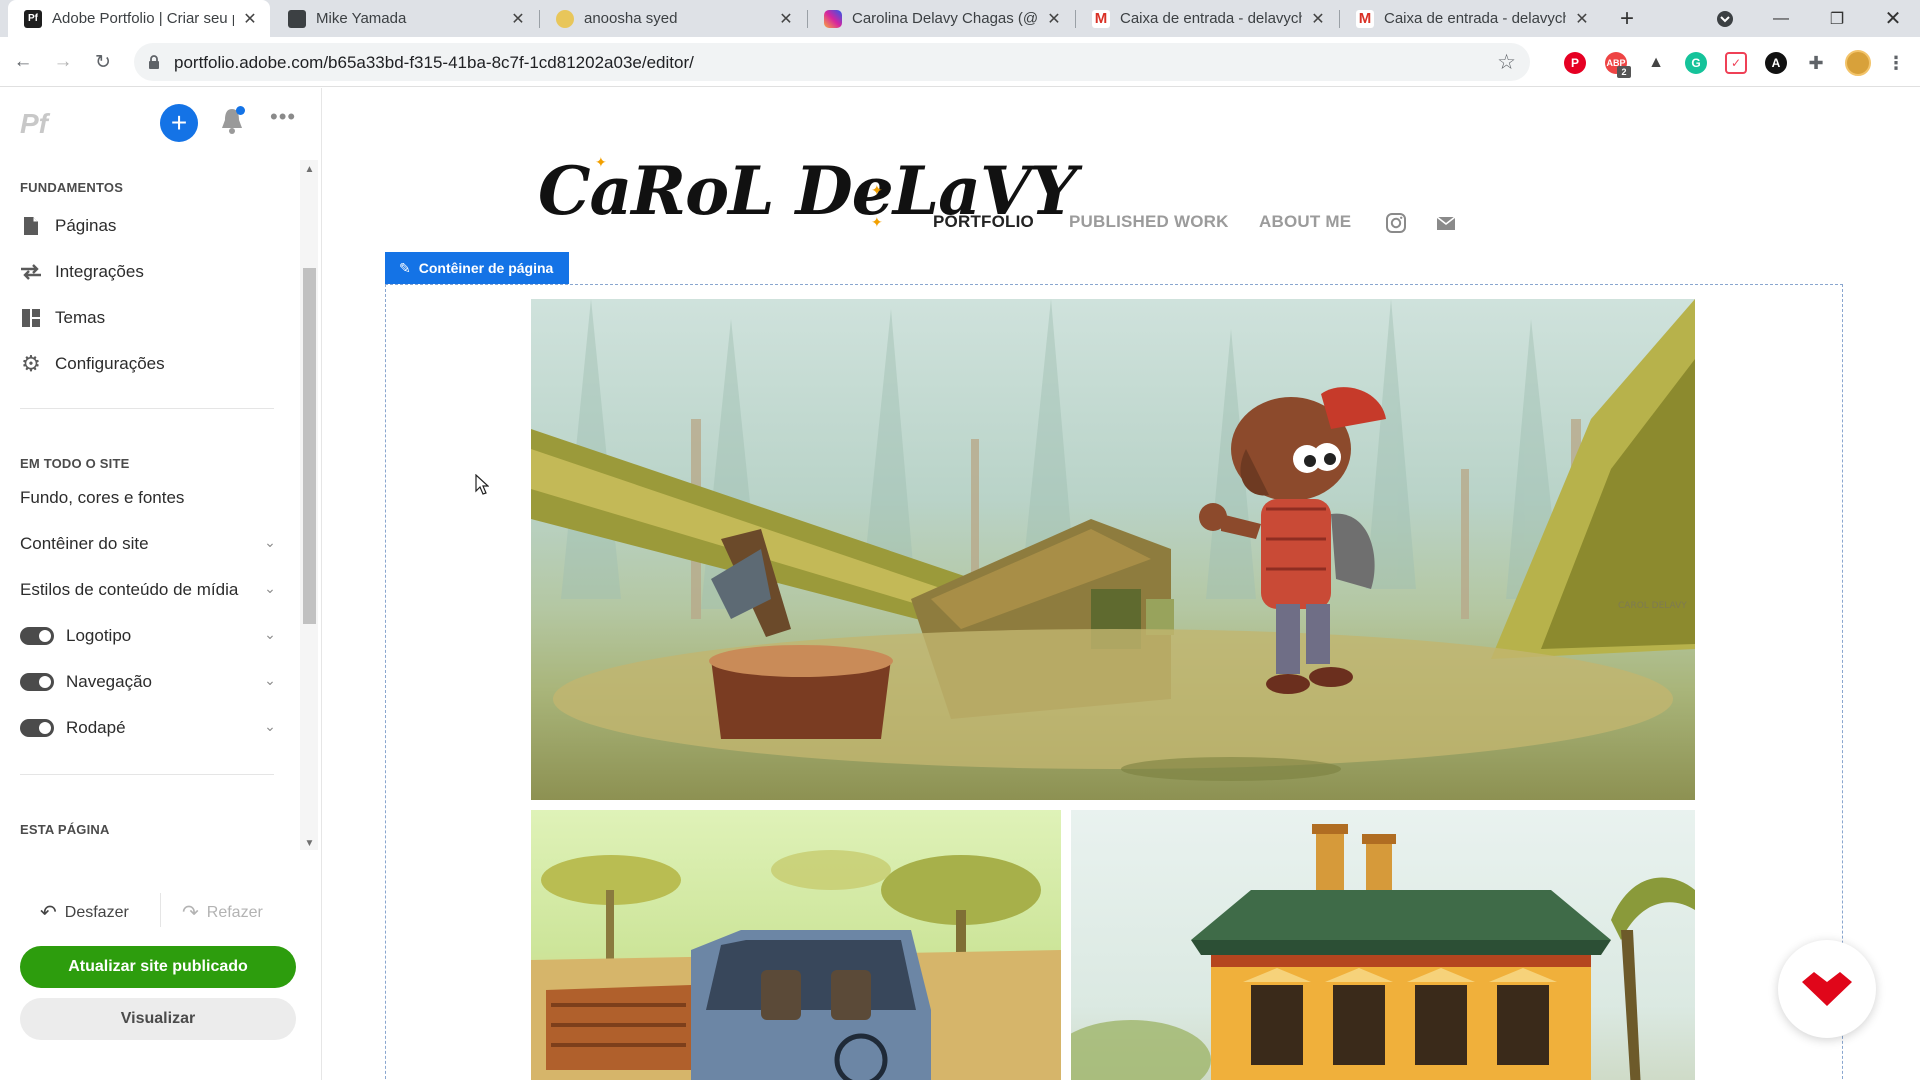 The width and height of the screenshot is (1920, 1080). I want to click on site-nav-about-me: ABOUT ME, so click(1305, 222).